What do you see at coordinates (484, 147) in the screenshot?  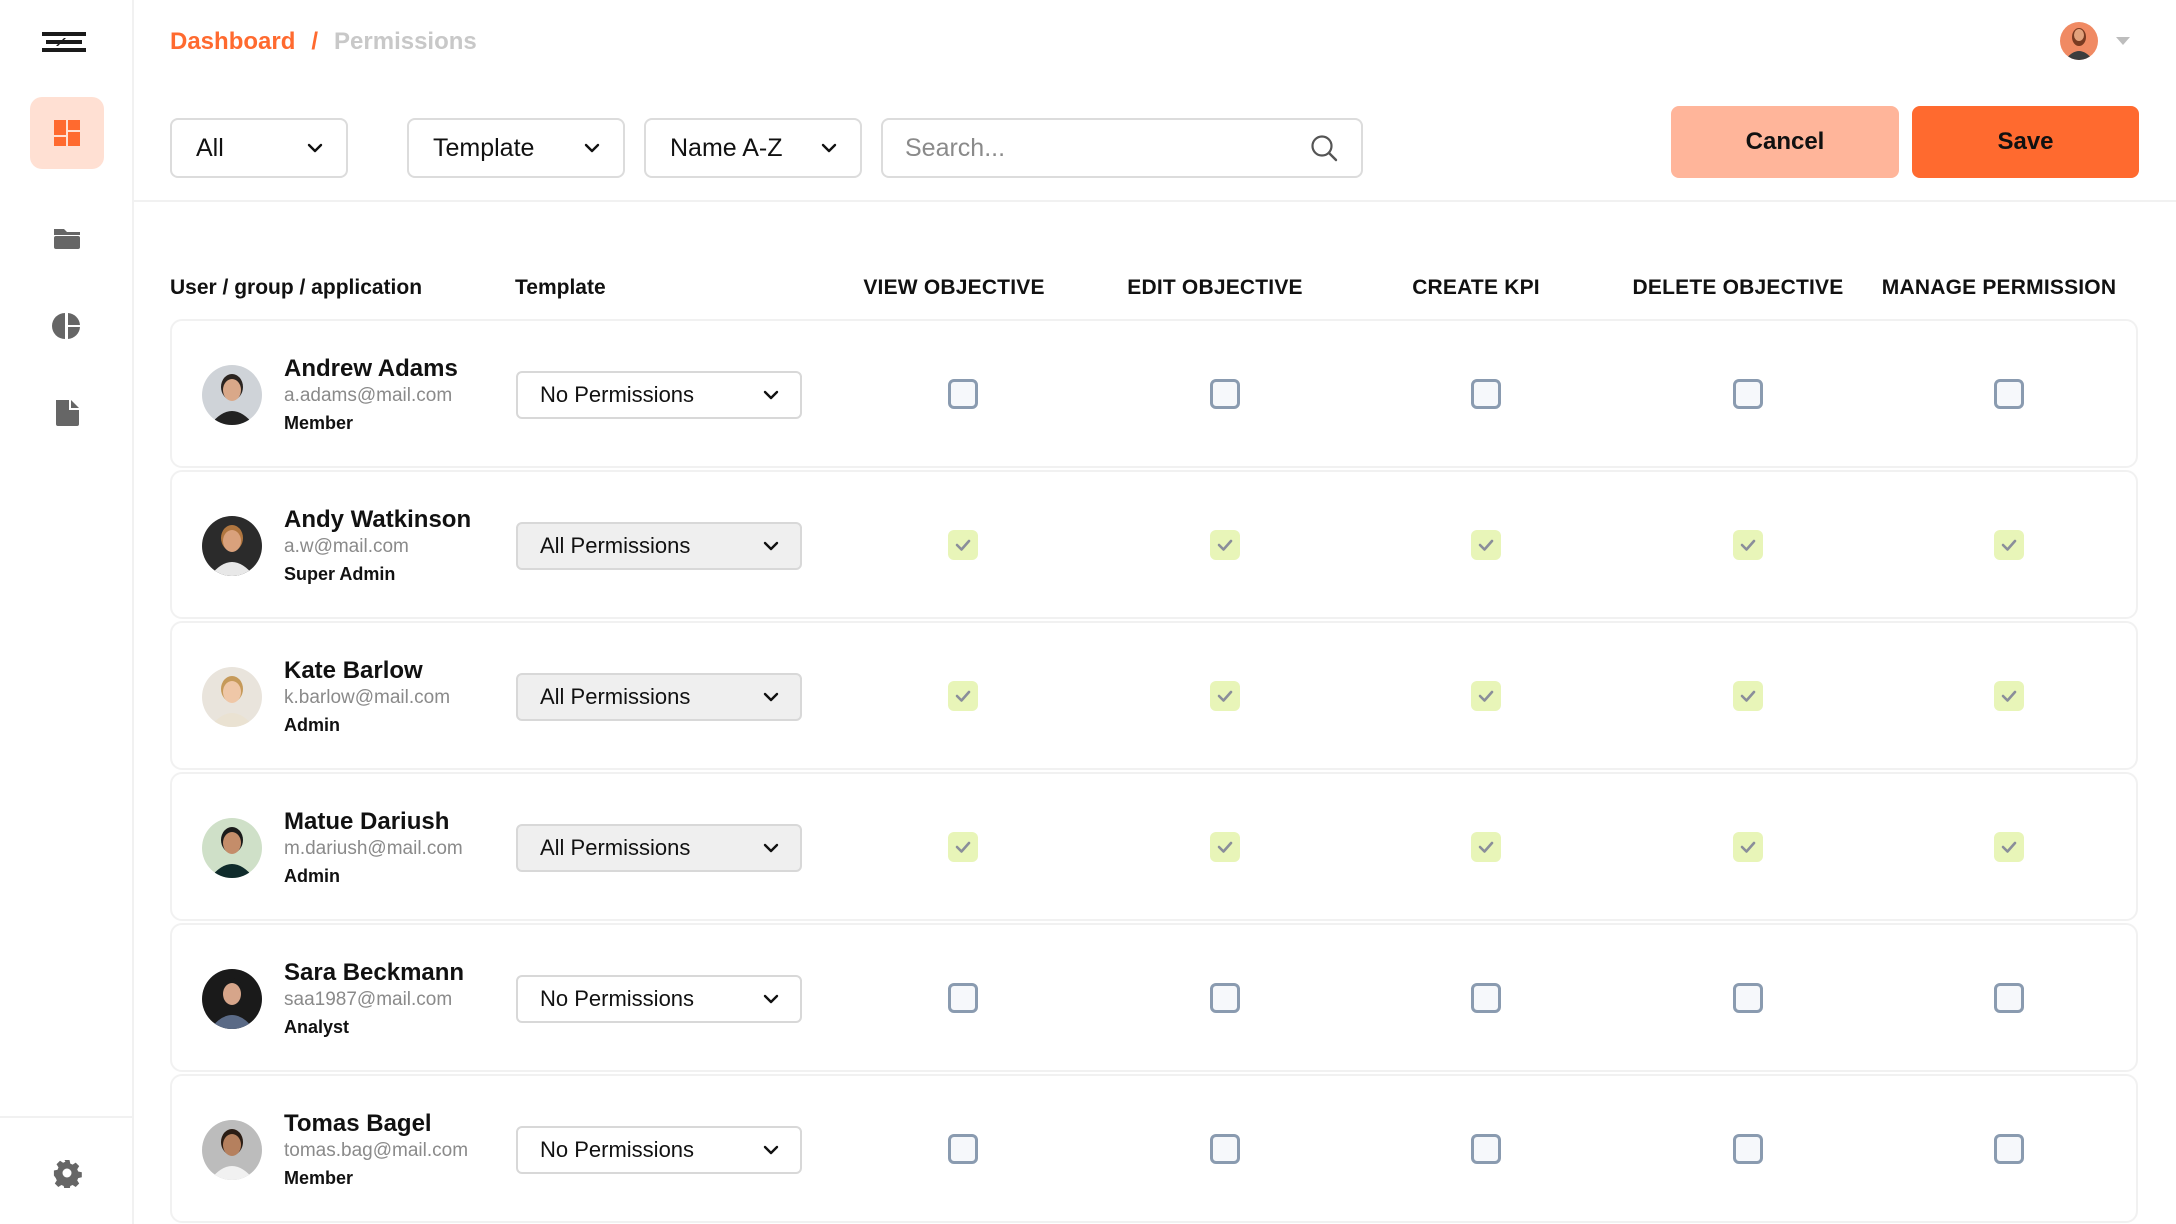 I see `template-filter-value: Template` at bounding box center [484, 147].